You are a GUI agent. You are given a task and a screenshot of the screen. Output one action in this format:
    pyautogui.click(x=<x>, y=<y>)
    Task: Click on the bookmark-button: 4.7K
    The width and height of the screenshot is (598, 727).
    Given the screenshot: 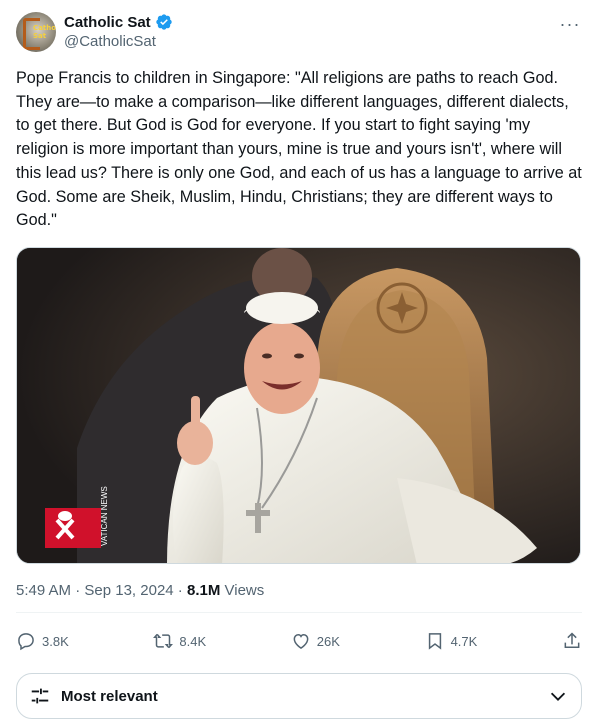 What is the action you would take?
    pyautogui.click(x=451, y=641)
    